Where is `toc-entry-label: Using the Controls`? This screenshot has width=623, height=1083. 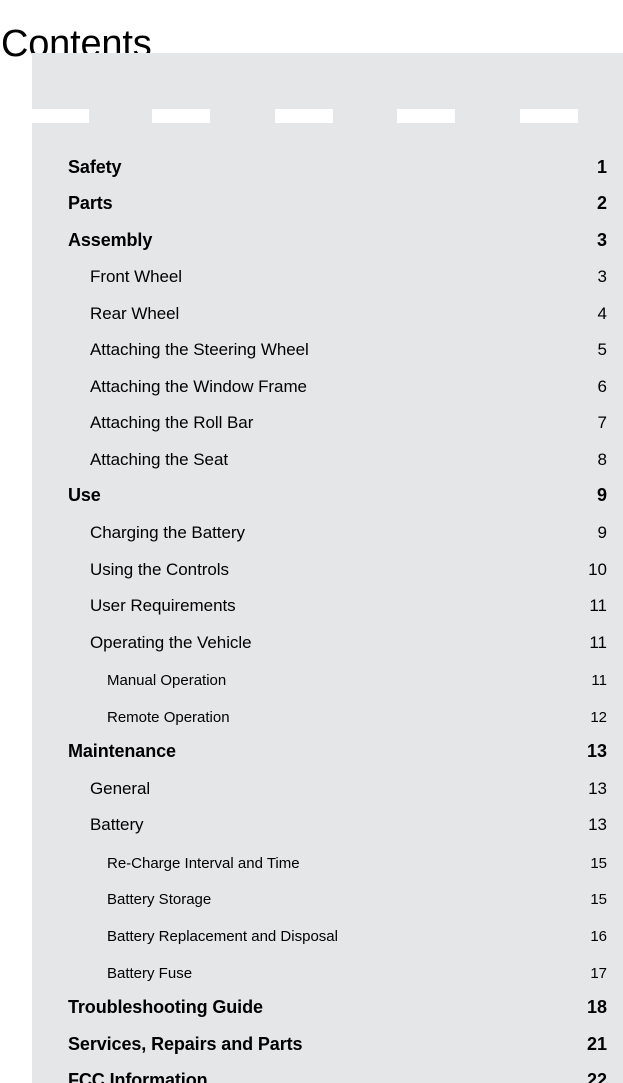 toc-entry-label: Using the Controls is located at coordinates (159, 569).